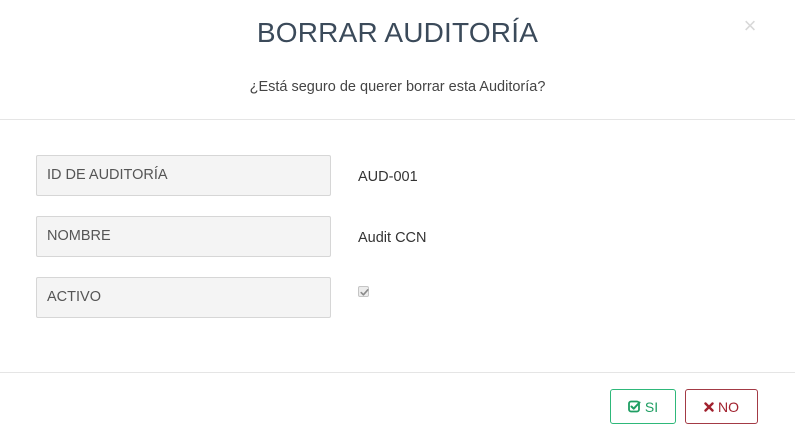 Image resolution: width=795 pixels, height=441 pixels. I want to click on field-label-name: NOMBRE, so click(183, 236).